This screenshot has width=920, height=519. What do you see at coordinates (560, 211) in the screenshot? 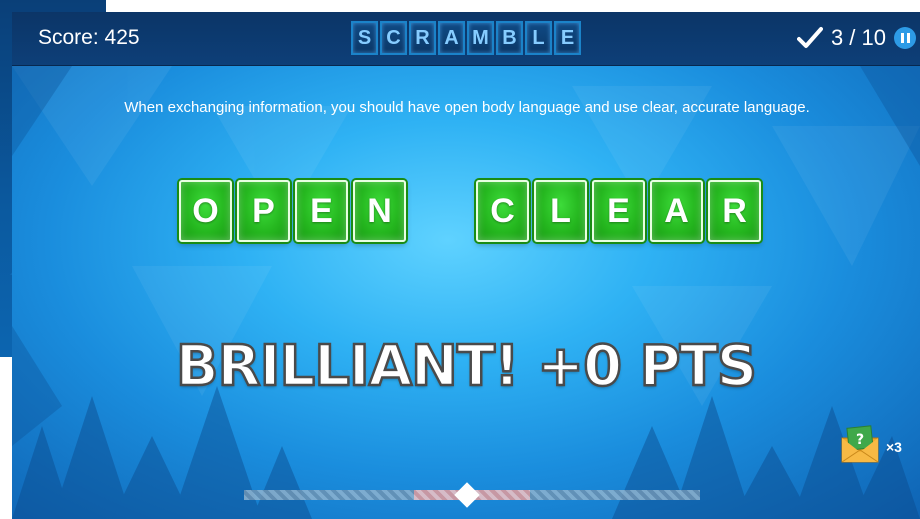
I see `letter-tile: L` at bounding box center [560, 211].